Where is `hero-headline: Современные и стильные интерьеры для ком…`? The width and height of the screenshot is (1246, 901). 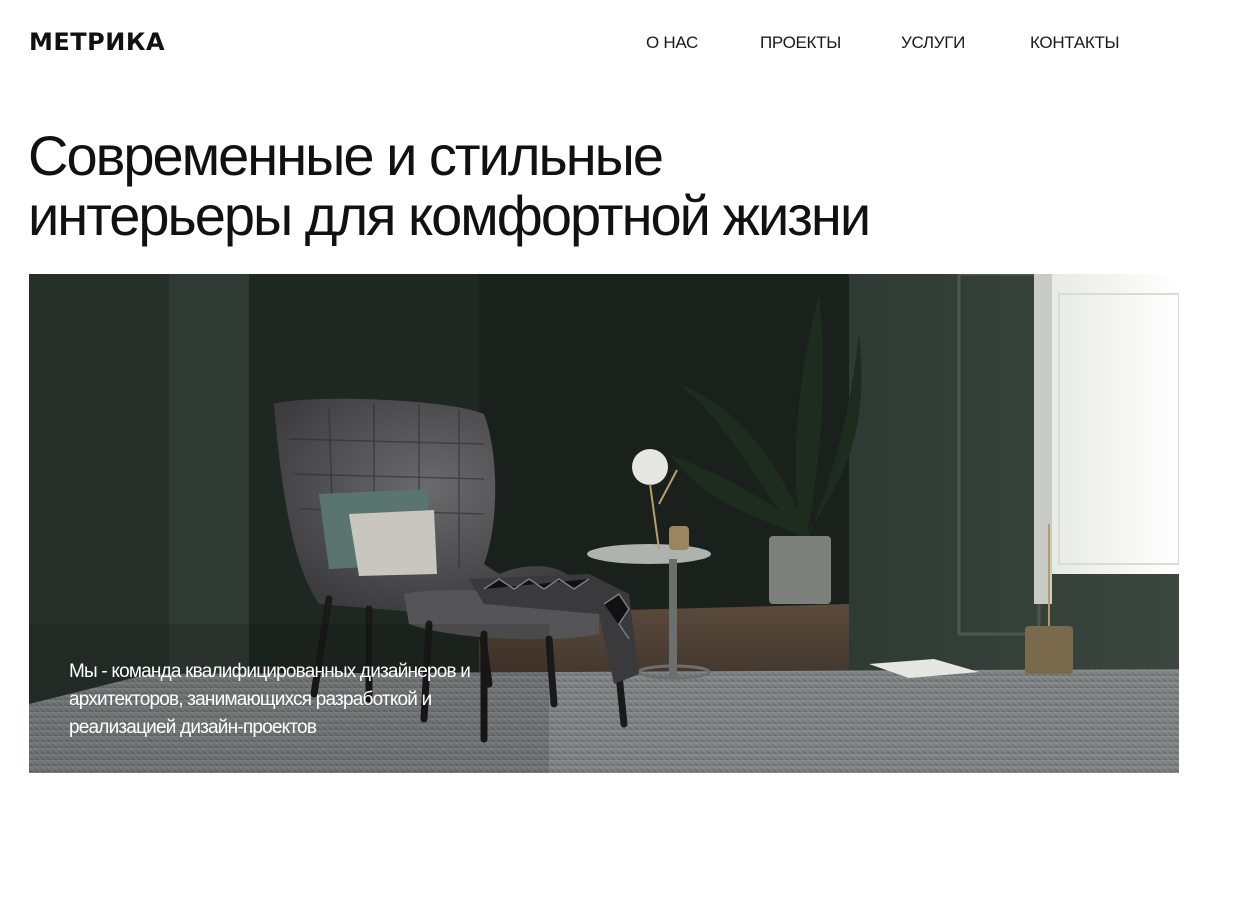
hero-headline: Современные и стильные интерьеры для ком… is located at coordinates (449, 185).